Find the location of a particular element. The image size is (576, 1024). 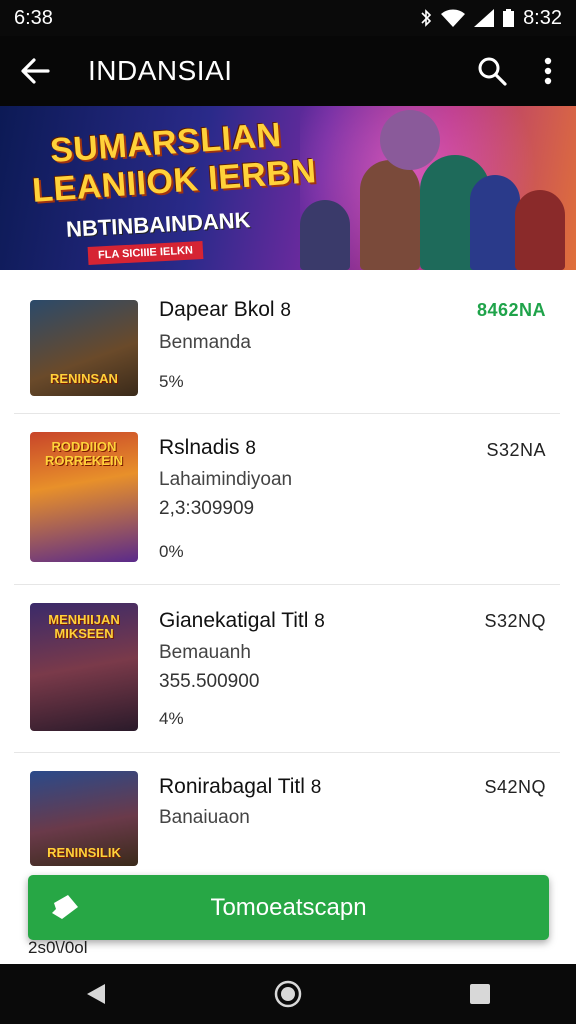

page-title: INDANSIAI is located at coordinates (160, 70).